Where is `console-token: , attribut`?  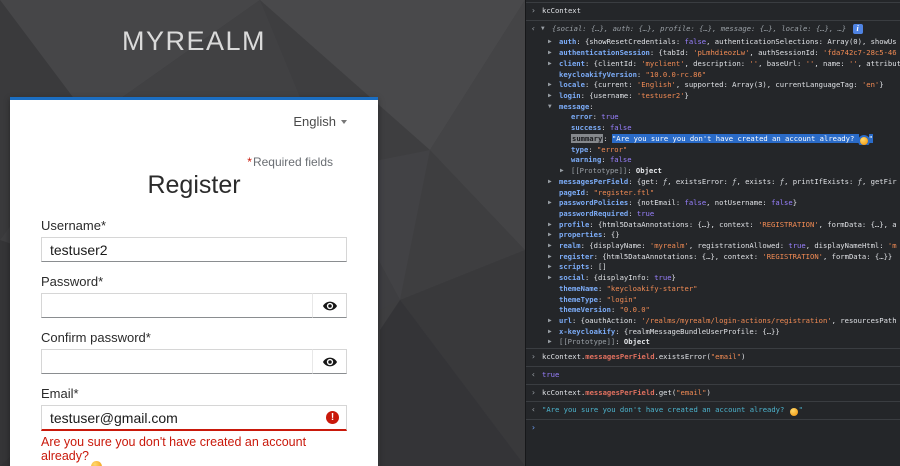
console-token: , attribut is located at coordinates (878, 63).